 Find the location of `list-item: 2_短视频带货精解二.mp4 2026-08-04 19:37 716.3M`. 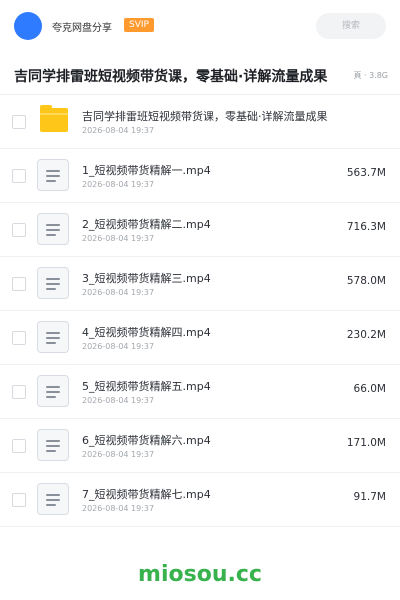

list-item: 2_短视频带货精解二.mp4 2026-08-04 19:37 716.3M is located at coordinates (200, 230).